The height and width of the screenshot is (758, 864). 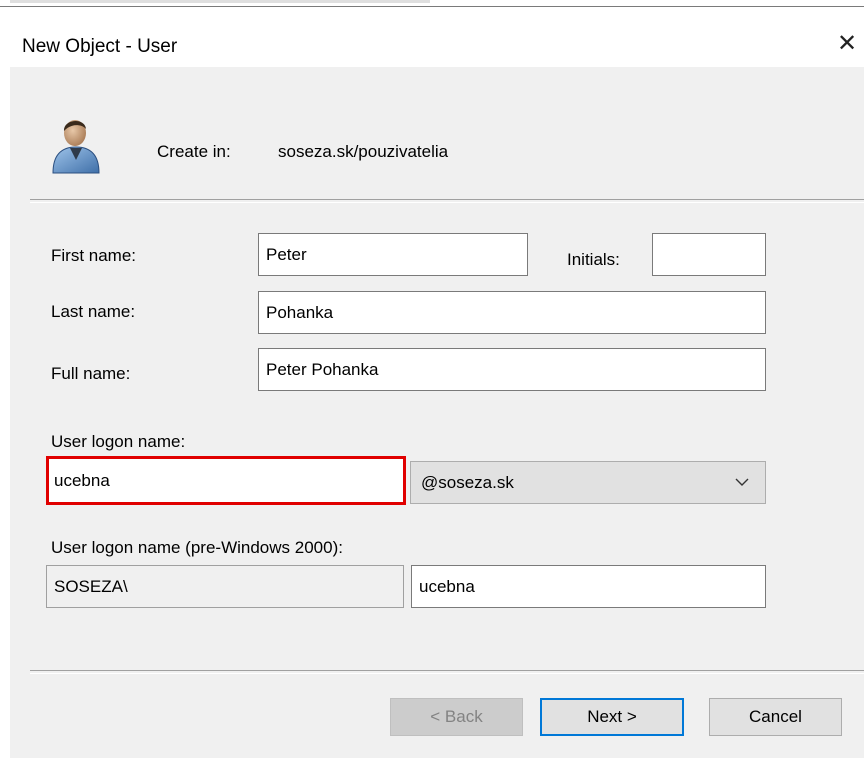 I want to click on chevron-down-icon, so click(x=742, y=482).